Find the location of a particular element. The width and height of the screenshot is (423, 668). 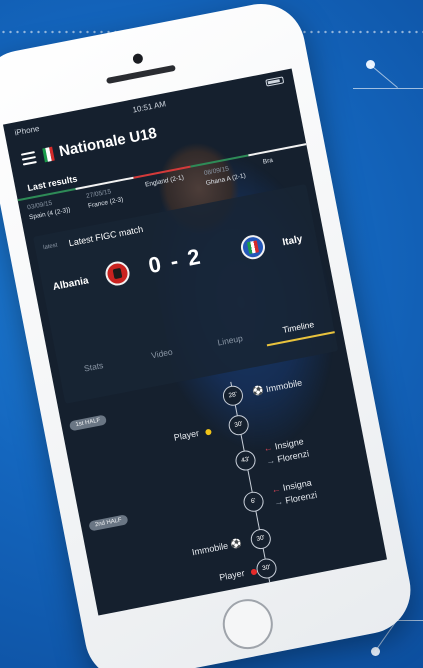

battery-icon is located at coordinates (275, 81).